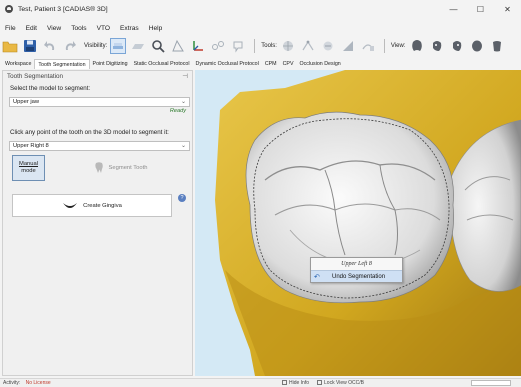 This screenshot has width=521, height=387. I want to click on gingiva-icon, so click(70, 205).